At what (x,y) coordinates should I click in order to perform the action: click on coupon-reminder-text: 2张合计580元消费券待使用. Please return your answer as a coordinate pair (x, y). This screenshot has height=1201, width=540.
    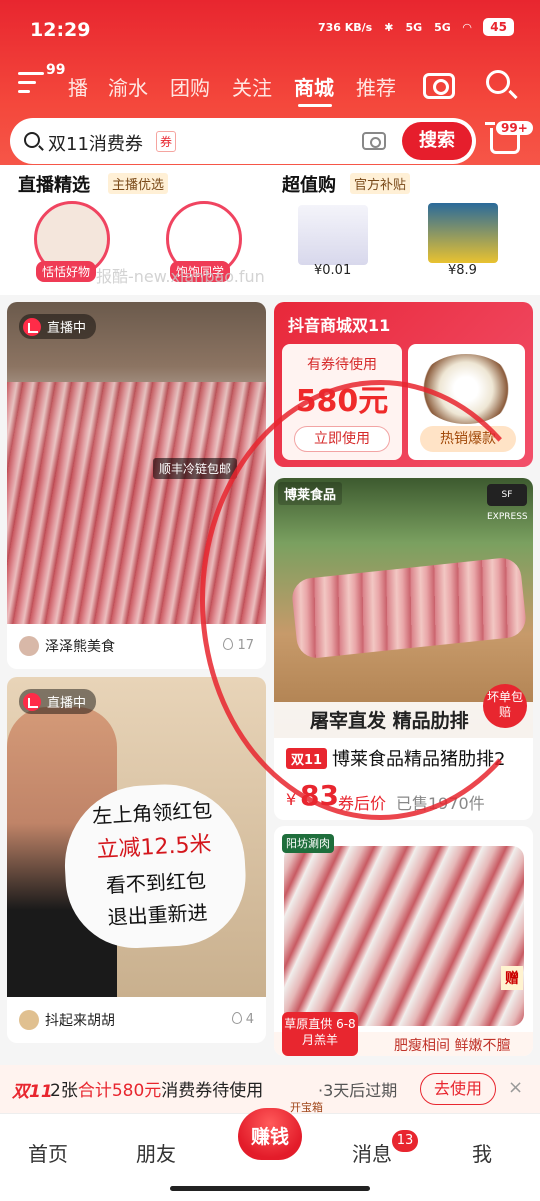
    Looking at the image, I should click on (157, 1091).